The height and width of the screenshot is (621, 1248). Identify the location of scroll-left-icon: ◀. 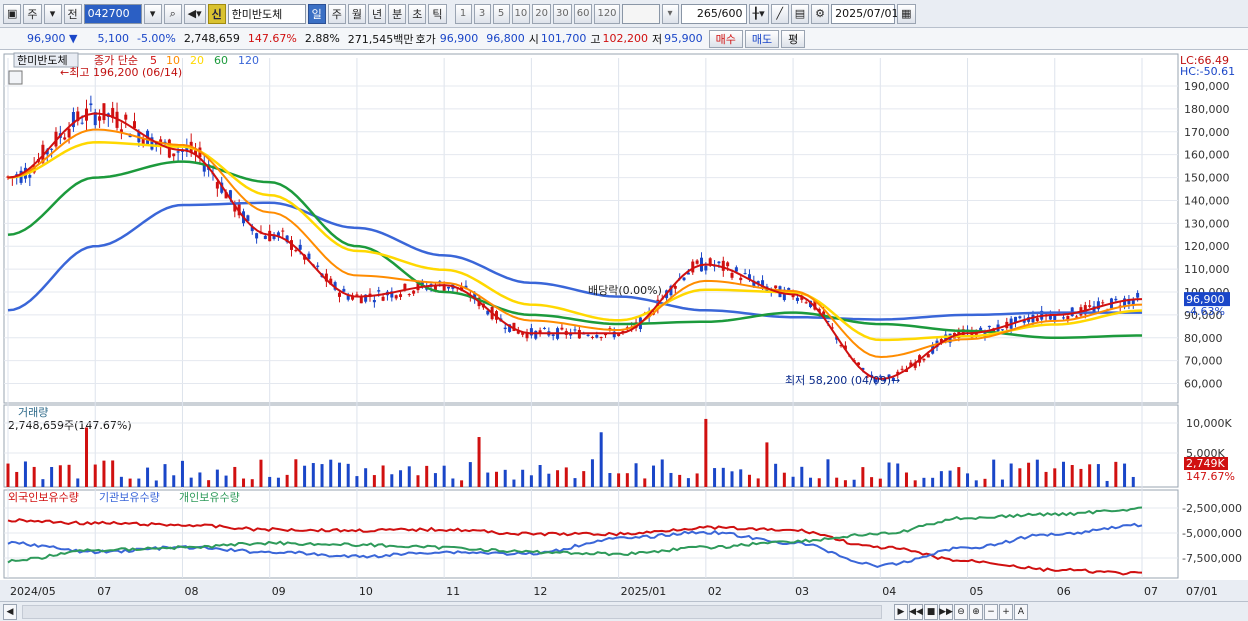
(10, 611).